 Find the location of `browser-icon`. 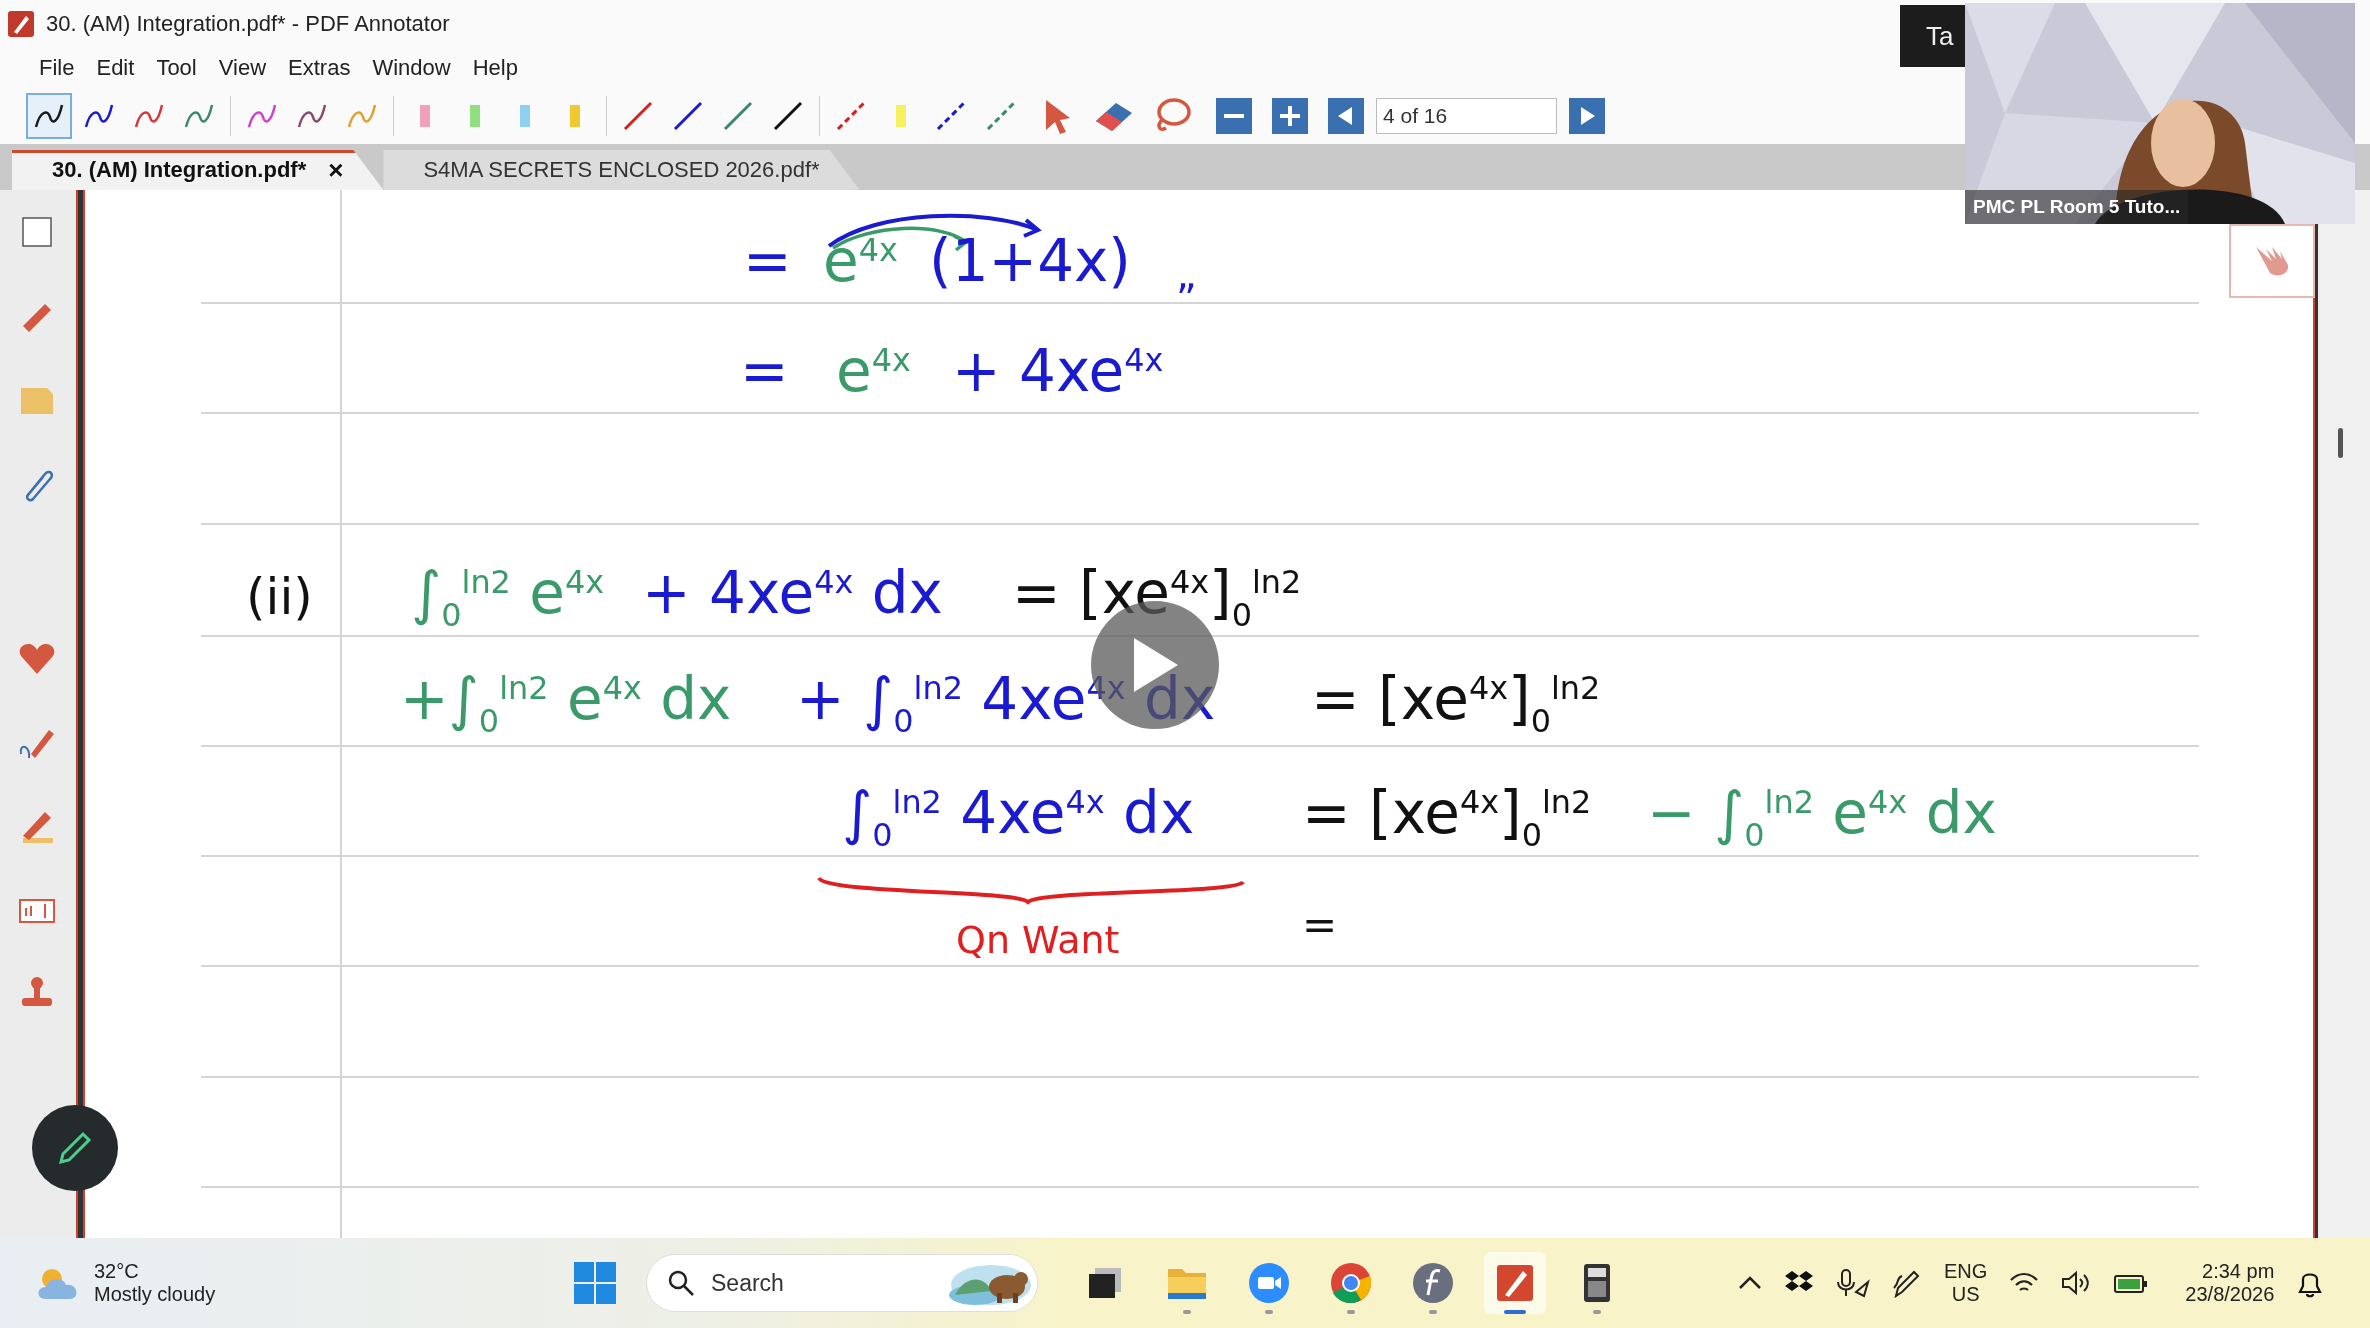

browser-icon is located at coordinates (1351, 1283).